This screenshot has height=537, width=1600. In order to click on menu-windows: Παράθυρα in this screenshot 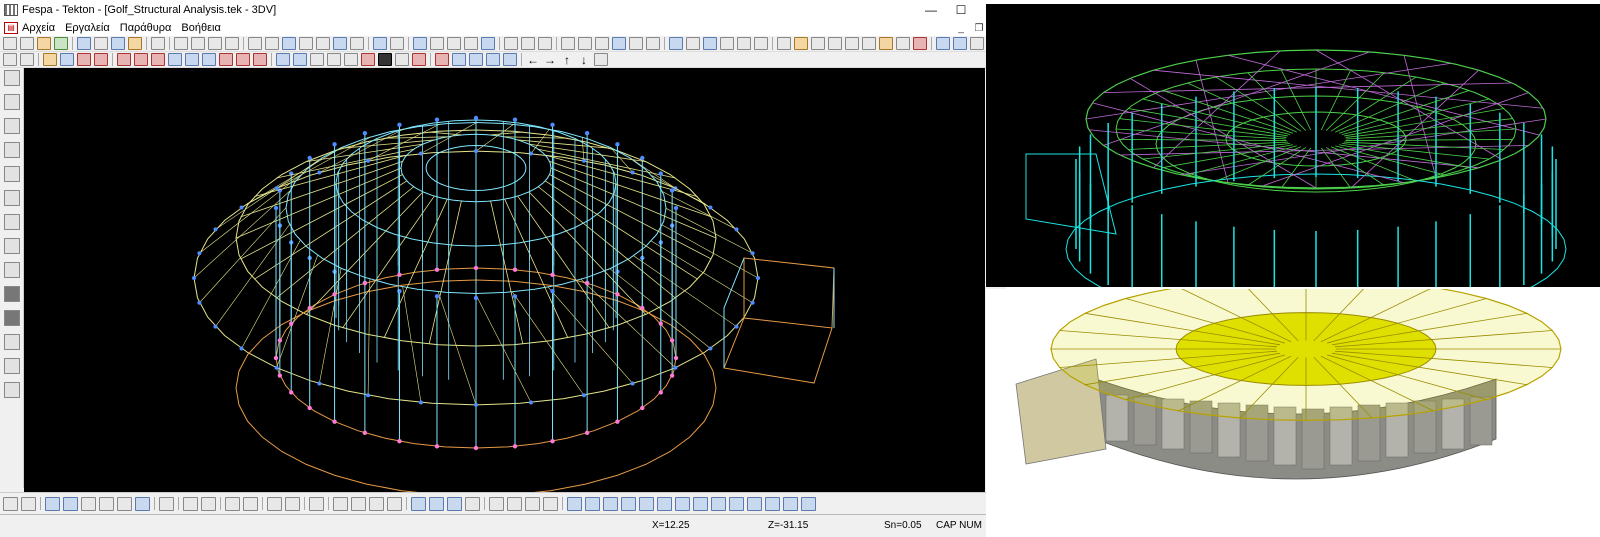, I will do `click(146, 28)`.